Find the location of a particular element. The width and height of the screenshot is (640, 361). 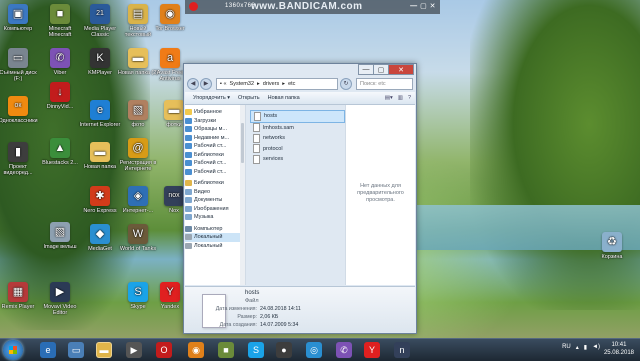

maximize-button: ▢ is located at coordinates (381, 69).